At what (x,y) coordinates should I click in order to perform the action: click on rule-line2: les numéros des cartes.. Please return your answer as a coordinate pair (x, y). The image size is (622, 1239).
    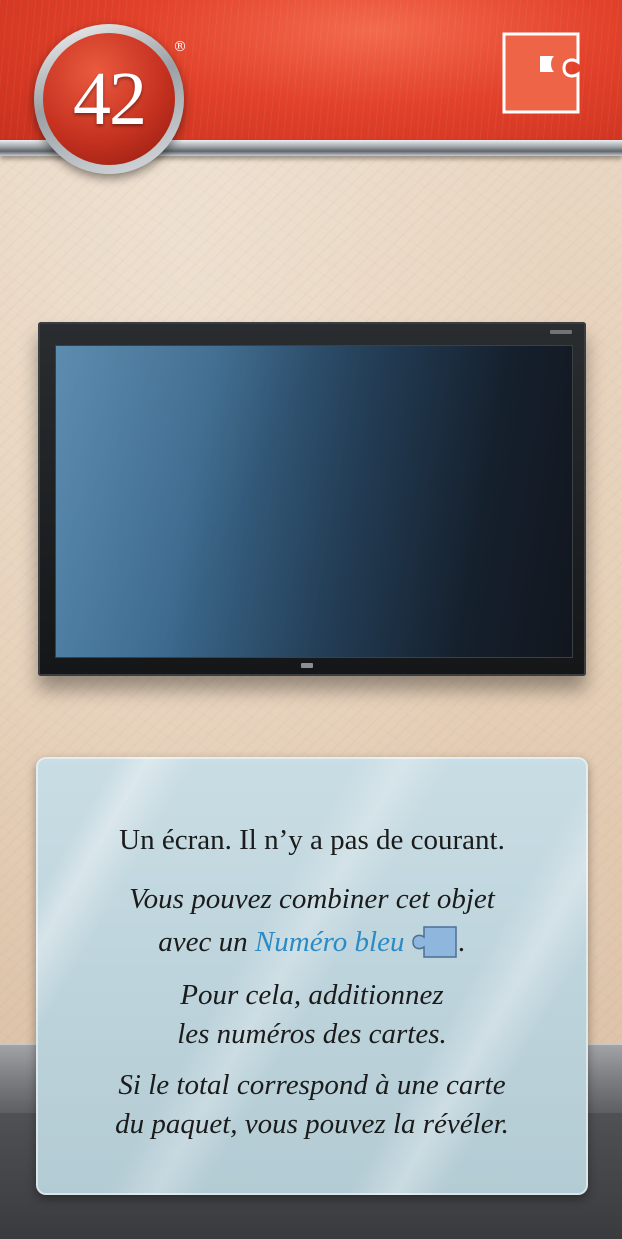
    Looking at the image, I should click on (312, 1034).